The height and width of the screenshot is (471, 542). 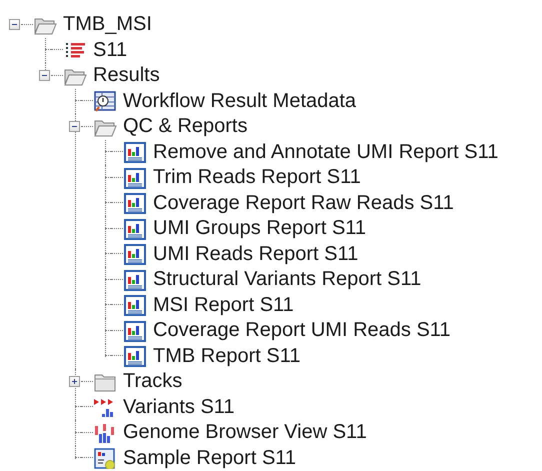 I want to click on tree-item-label: Sample Report S11, so click(x=209, y=458).